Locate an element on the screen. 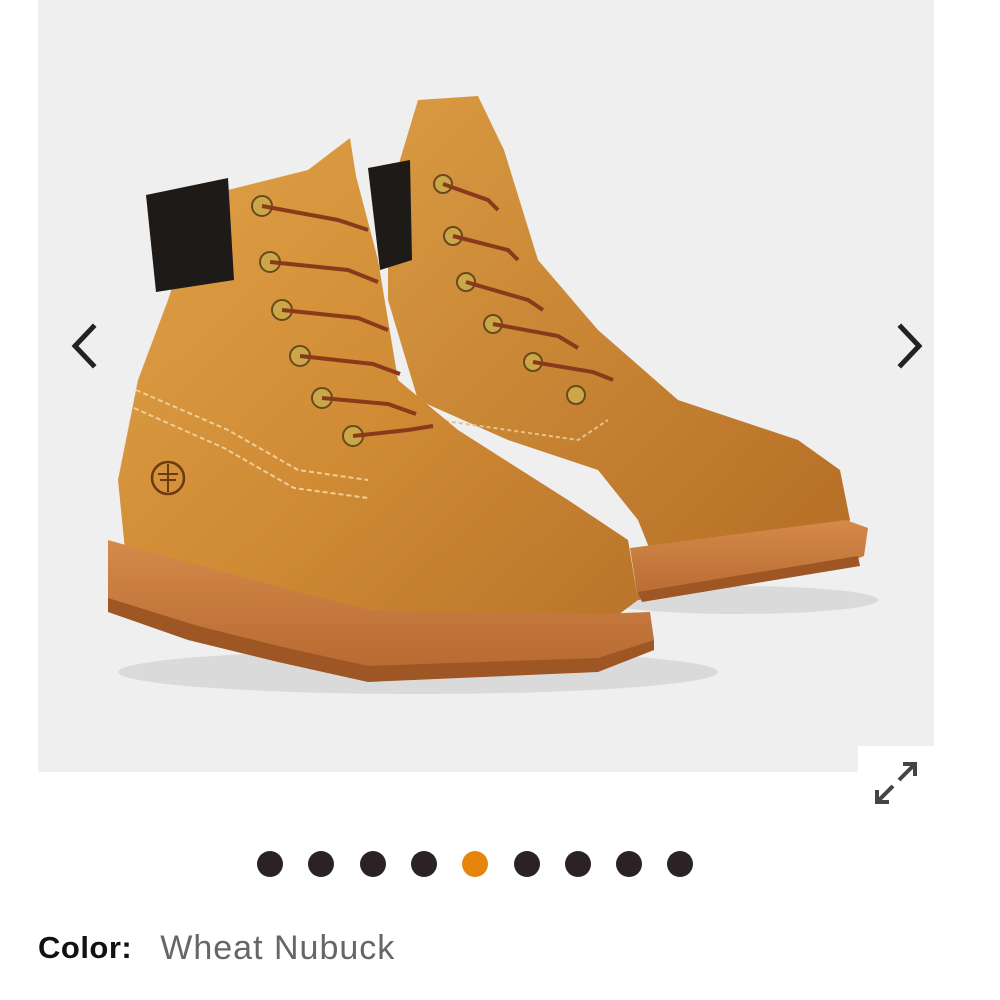 The height and width of the screenshot is (1000, 1000). next-image-button is located at coordinates (910, 346).